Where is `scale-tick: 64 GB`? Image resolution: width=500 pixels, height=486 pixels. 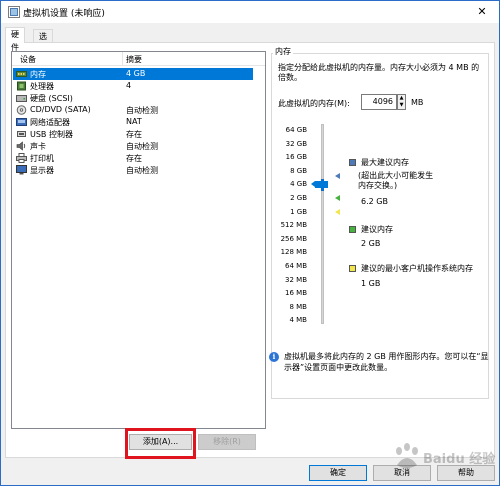
scale-tick: 64 GB is located at coordinates (296, 130).